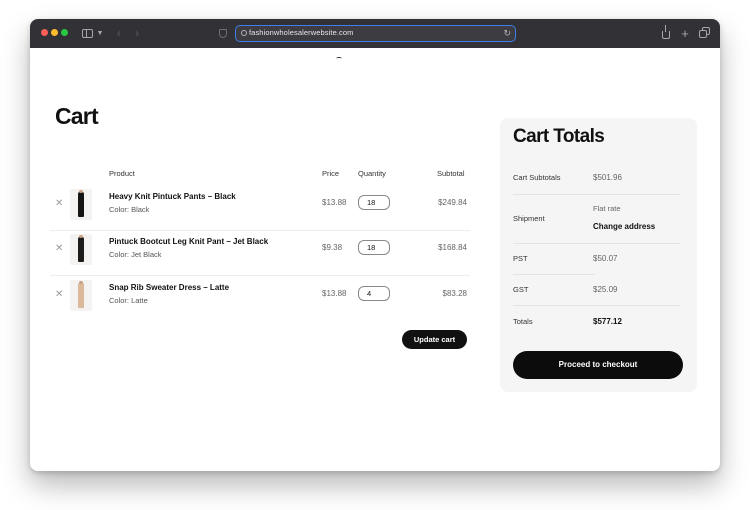 The image size is (750, 510). Describe the element at coordinates (244, 33) in the screenshot. I see `site-info-icon` at that location.